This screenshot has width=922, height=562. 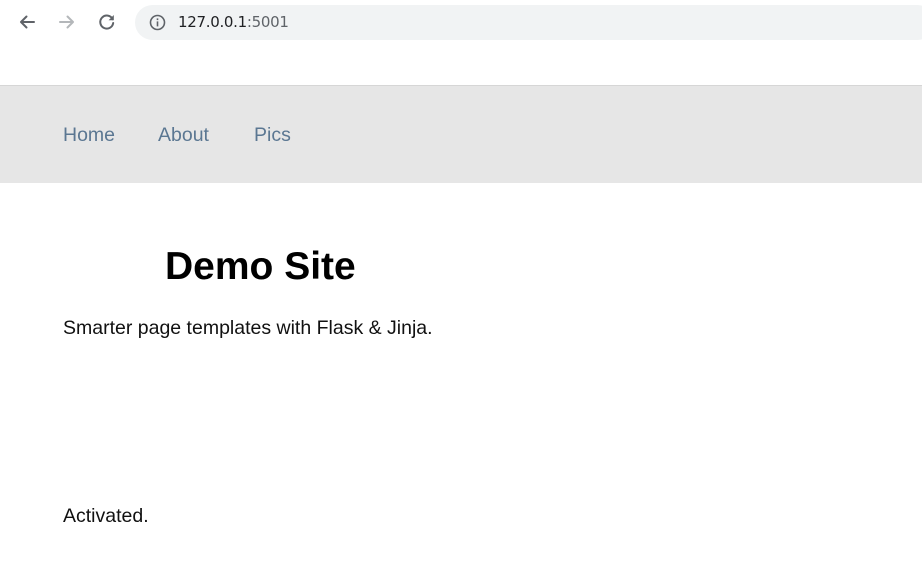 I want to click on back-button, so click(x=27, y=22).